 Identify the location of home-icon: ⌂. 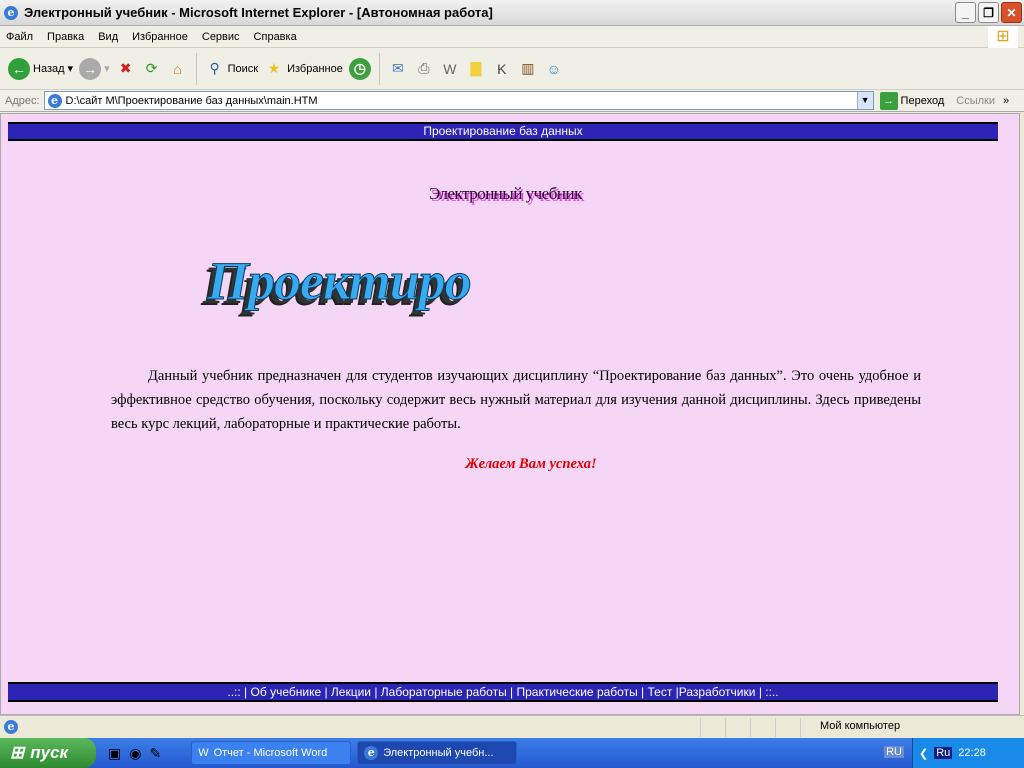
(178, 69).